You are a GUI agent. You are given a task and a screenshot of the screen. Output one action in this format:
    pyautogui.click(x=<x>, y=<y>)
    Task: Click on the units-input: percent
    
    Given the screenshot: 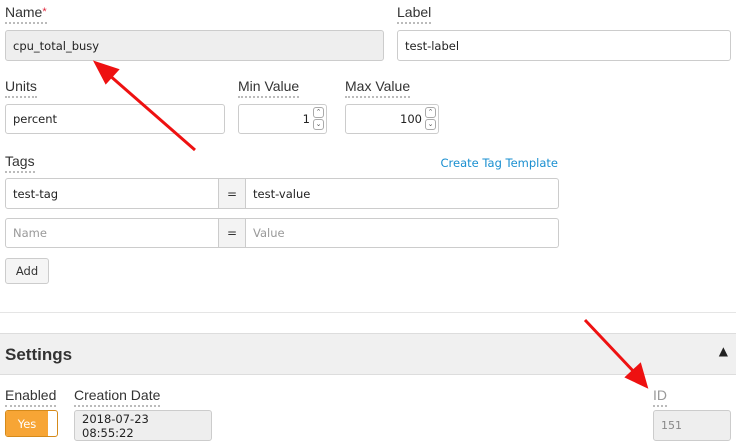 What is the action you would take?
    pyautogui.click(x=115, y=119)
    